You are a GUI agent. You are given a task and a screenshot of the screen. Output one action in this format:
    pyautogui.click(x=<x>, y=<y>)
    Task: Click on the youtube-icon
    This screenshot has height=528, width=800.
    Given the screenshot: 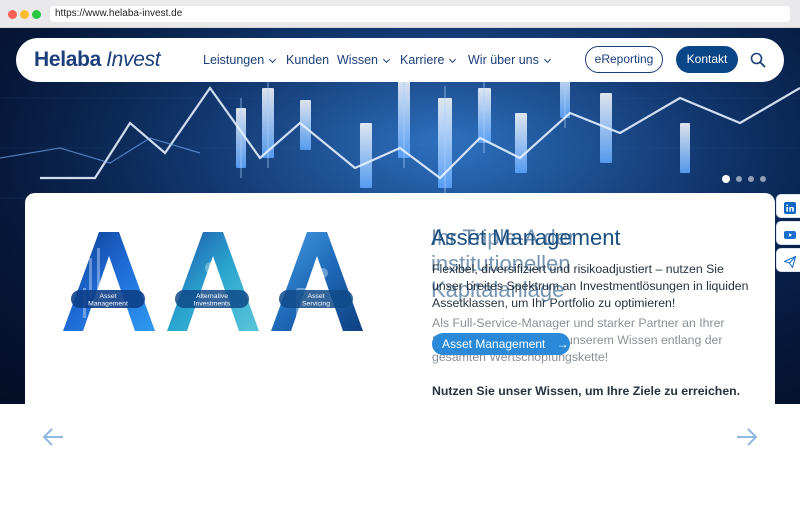 What is the action you would take?
    pyautogui.click(x=790, y=234)
    